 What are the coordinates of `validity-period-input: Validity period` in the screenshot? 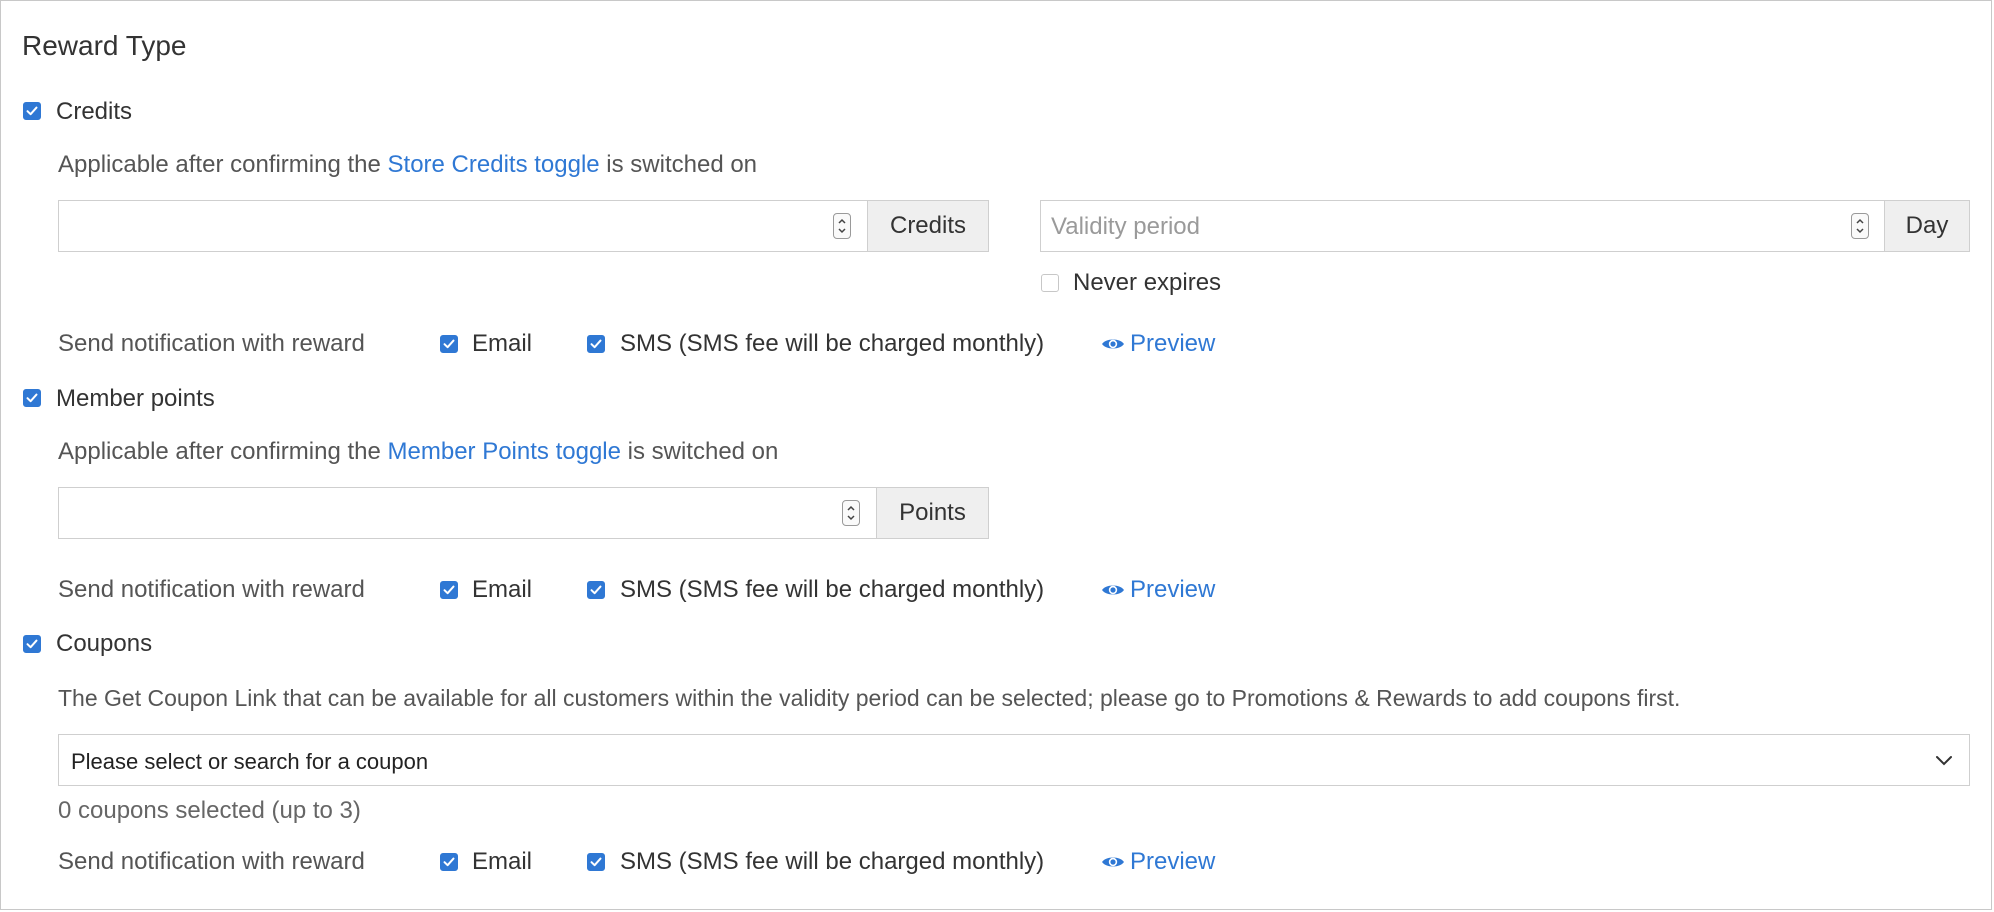 It's located at (1463, 226).